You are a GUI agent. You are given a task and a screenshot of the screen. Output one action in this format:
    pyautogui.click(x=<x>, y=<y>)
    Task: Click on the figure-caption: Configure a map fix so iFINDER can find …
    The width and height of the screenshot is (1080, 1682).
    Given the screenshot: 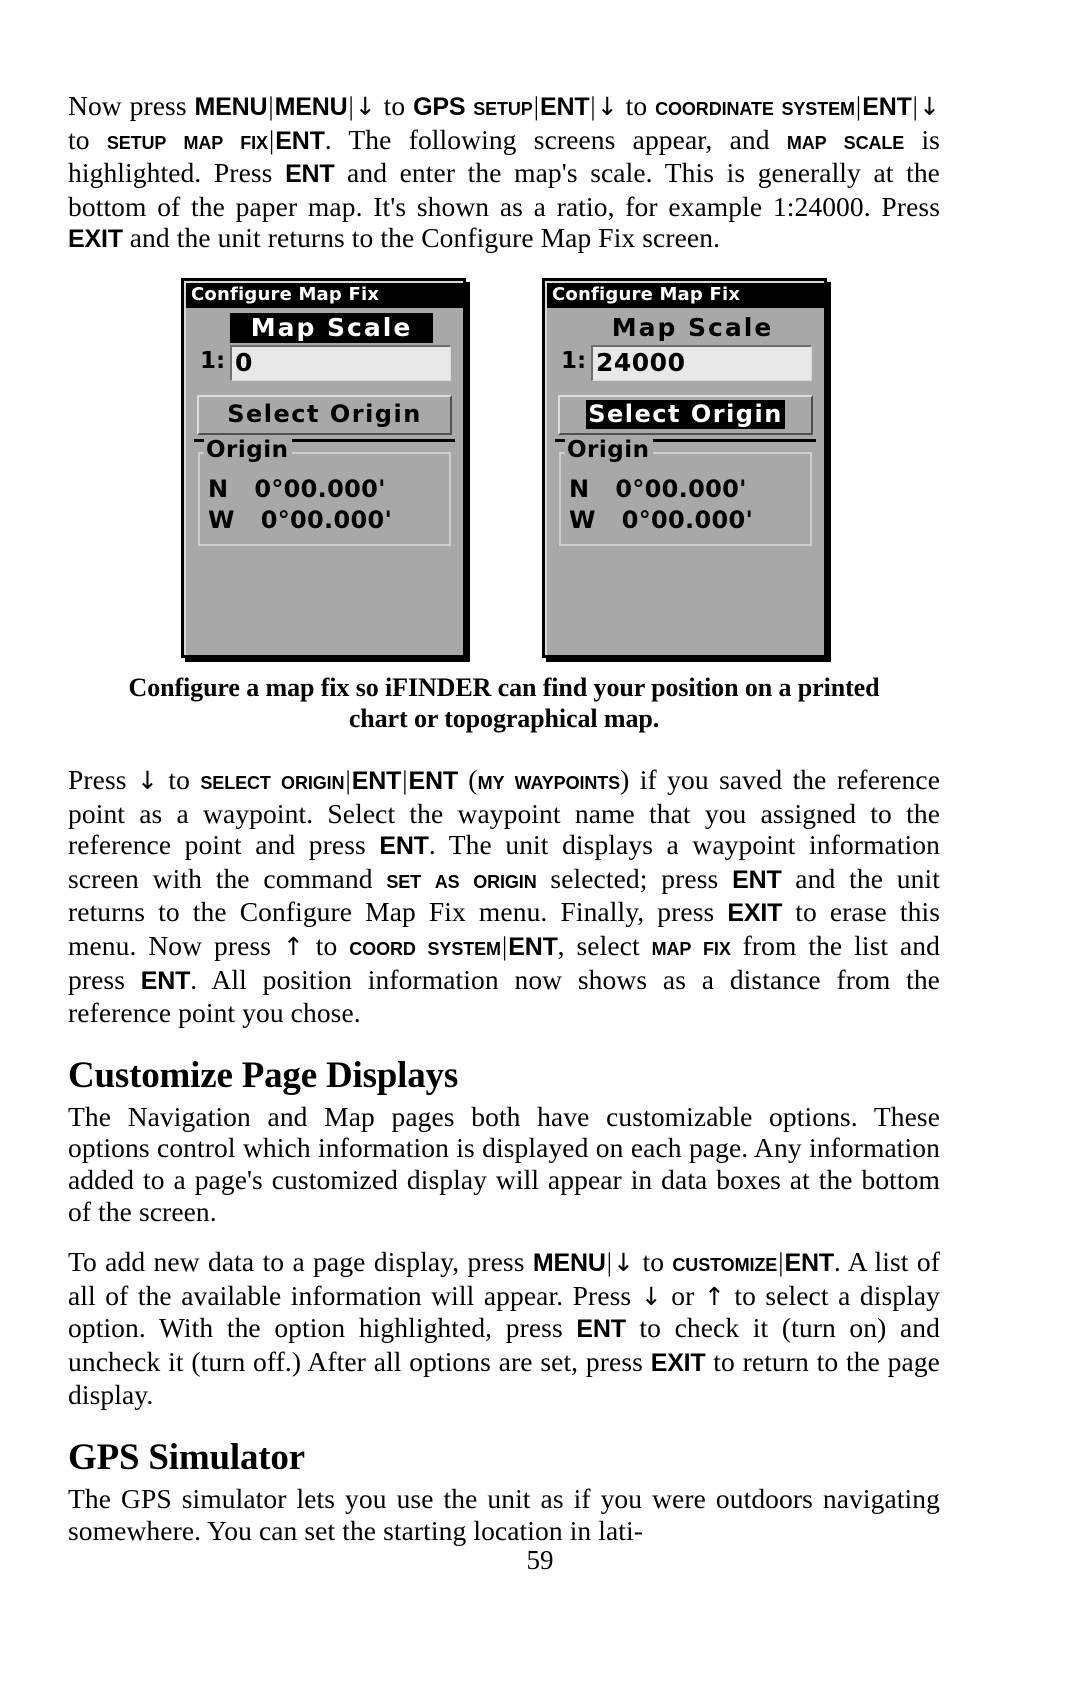 What is the action you would take?
    pyautogui.click(x=504, y=703)
    